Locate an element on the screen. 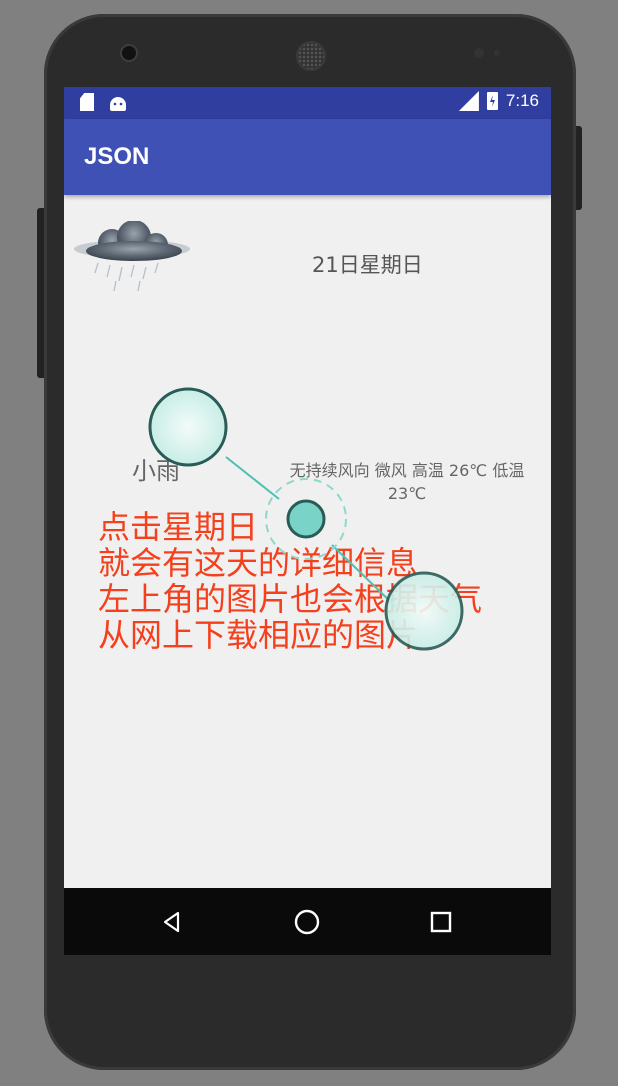  front-camera is located at coordinates (129, 53).